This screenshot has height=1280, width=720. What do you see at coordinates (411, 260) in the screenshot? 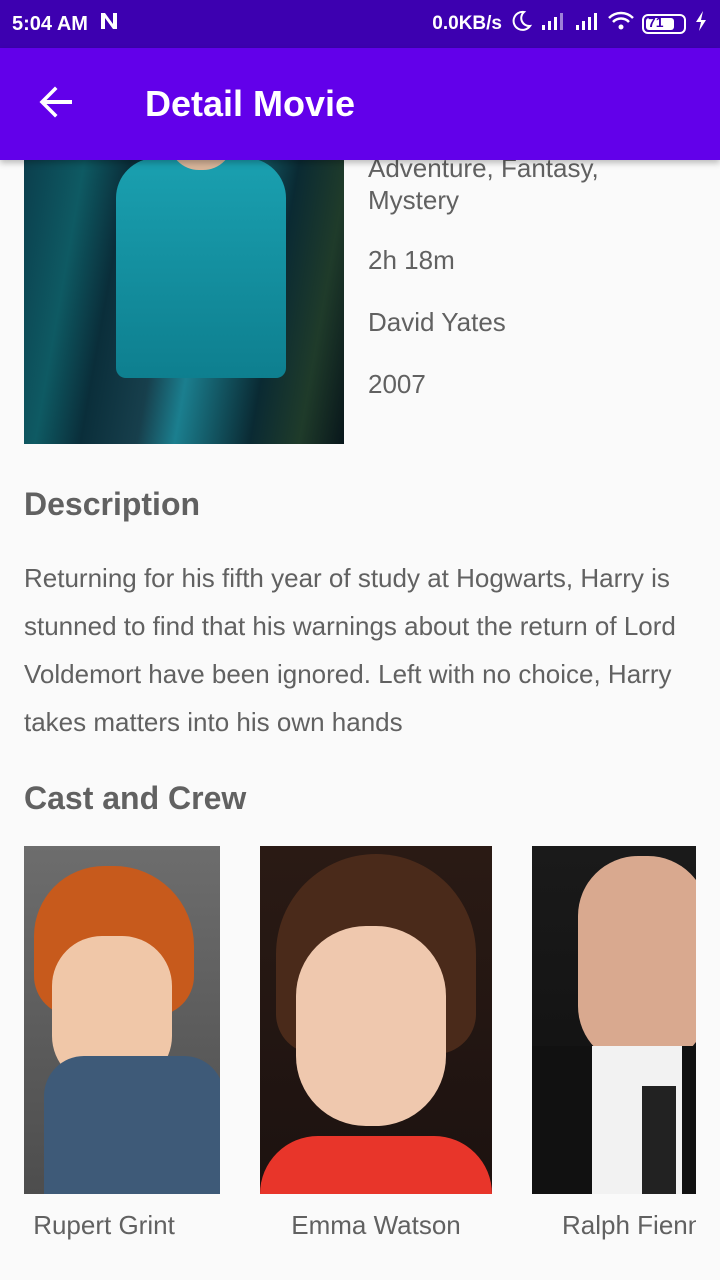
I see `movie-runtime: 2h 18m` at bounding box center [411, 260].